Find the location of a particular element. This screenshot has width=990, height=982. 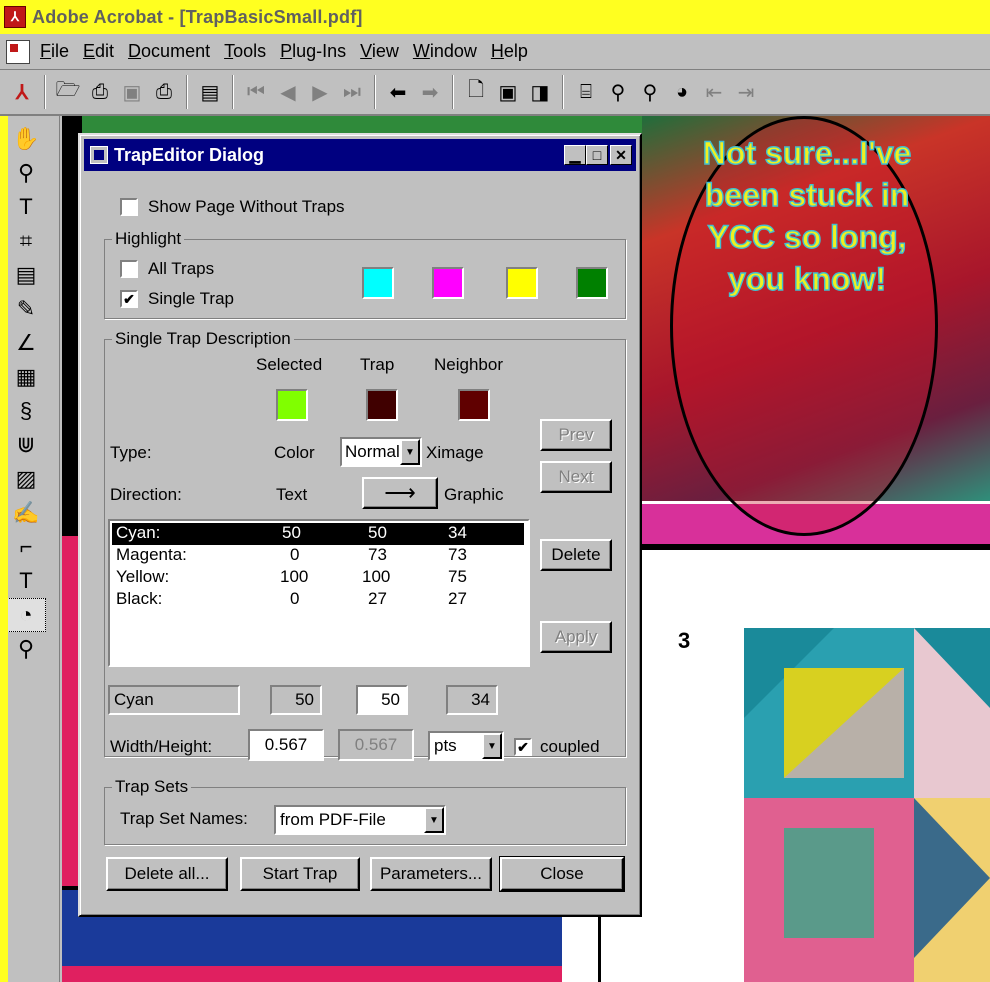

dialog-title: TrapEditor Dialog is located at coordinates (189, 154).